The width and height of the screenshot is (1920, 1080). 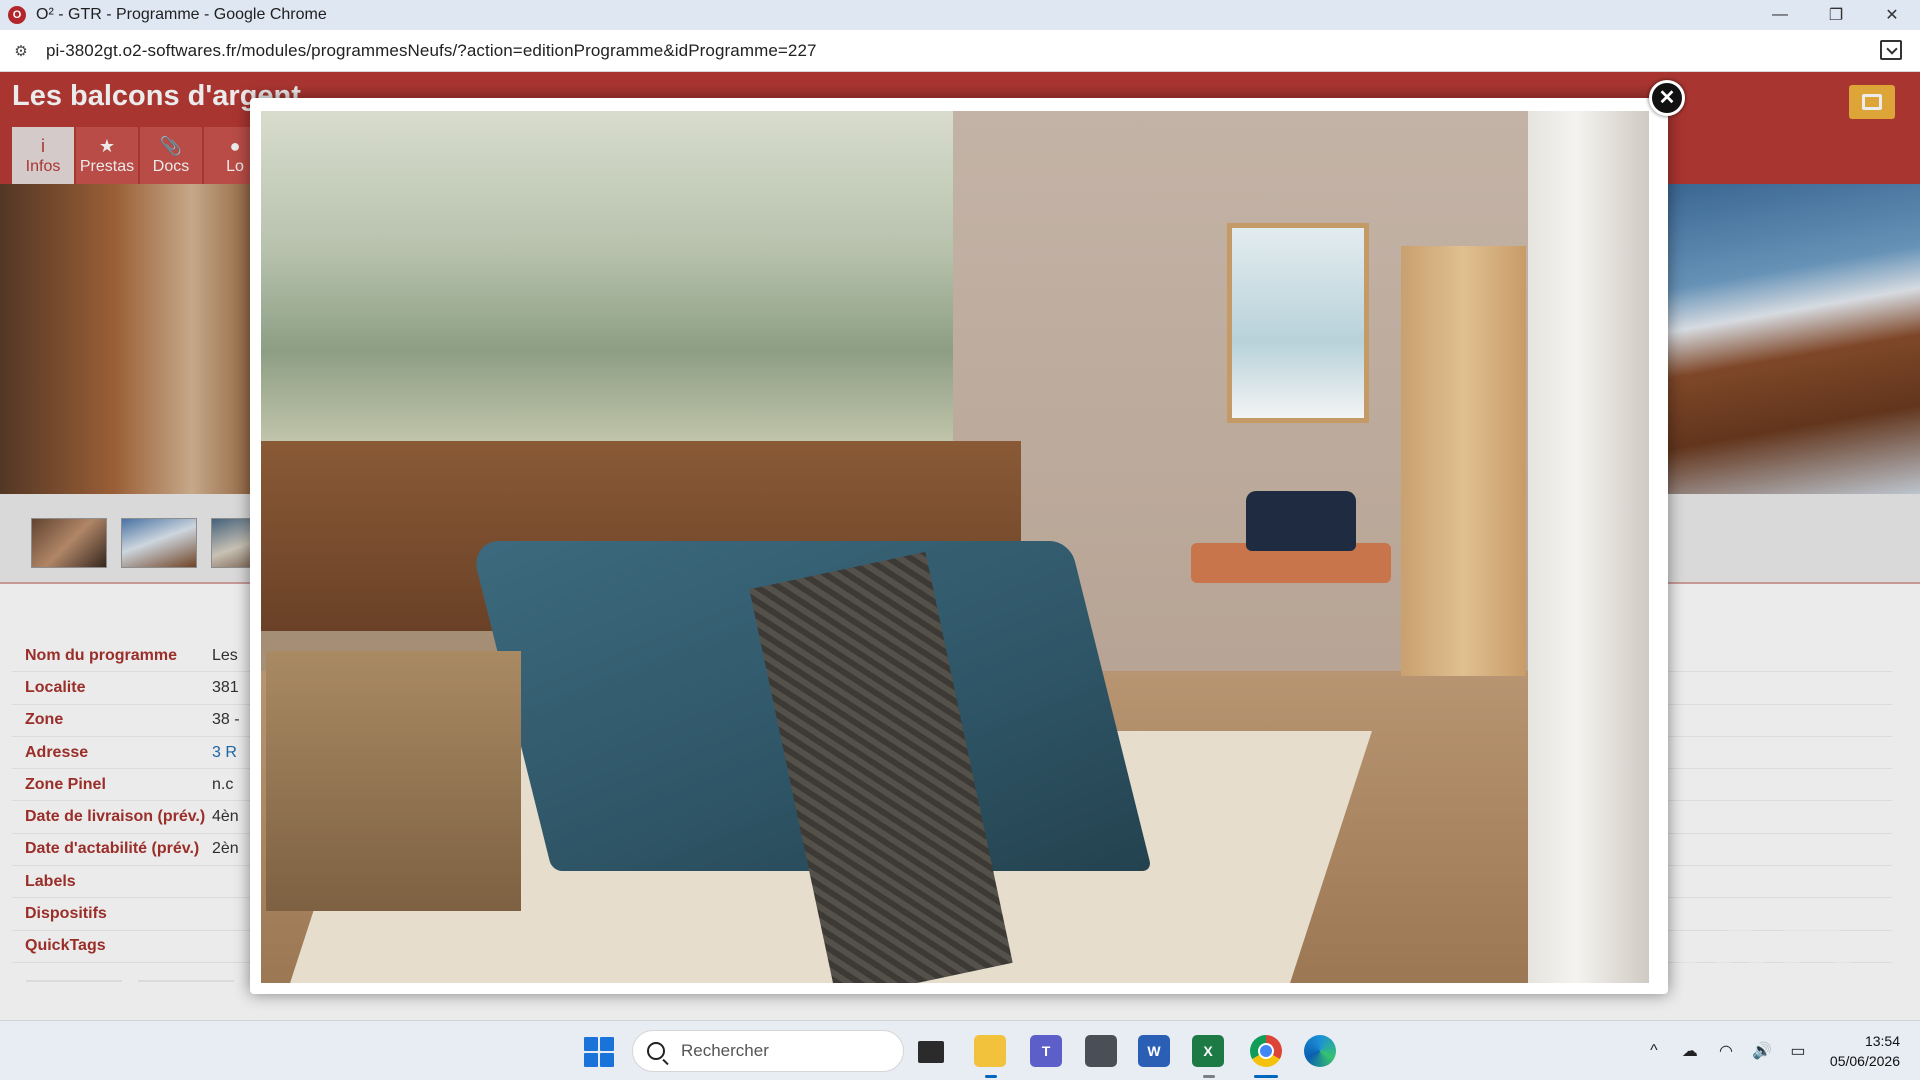 What do you see at coordinates (1778, 1050) in the screenshot?
I see `system-tray: ^ ☁ ◠ 🔊 ▭ 13:54 05/06/2026` at bounding box center [1778, 1050].